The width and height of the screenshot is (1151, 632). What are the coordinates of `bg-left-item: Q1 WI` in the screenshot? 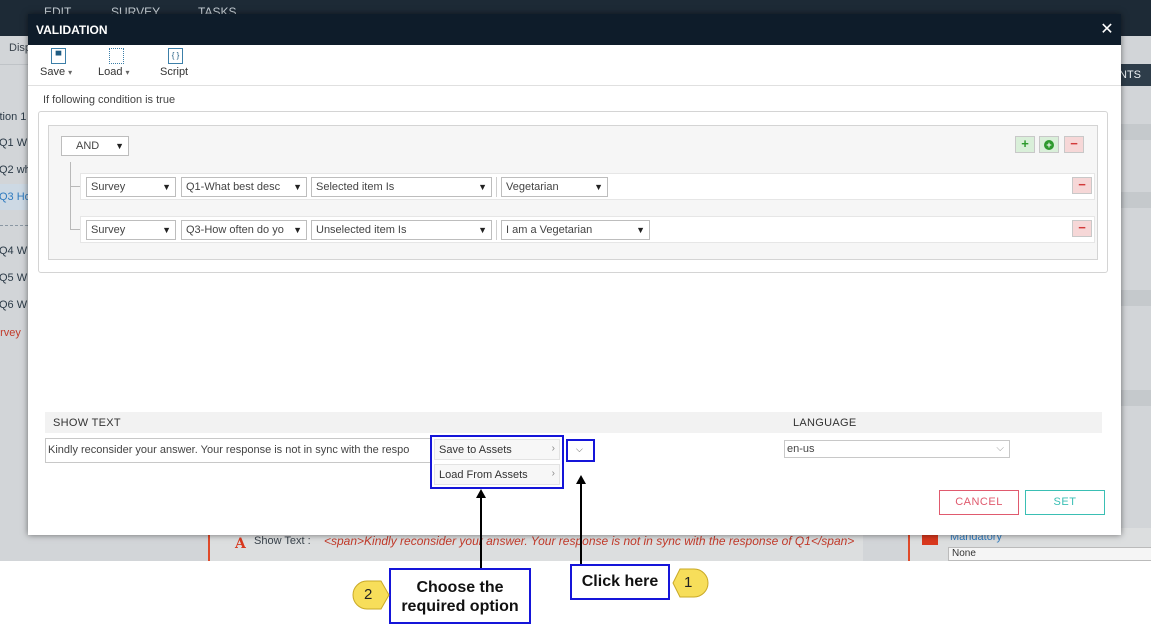 It's located at (15, 143).